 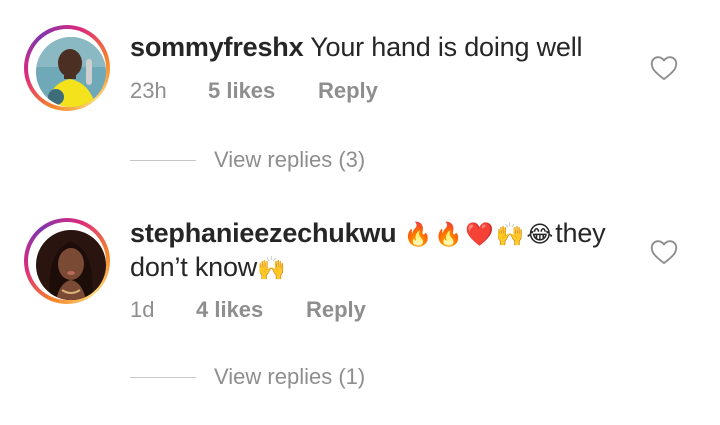 What do you see at coordinates (217, 47) in the screenshot?
I see `comment-username: sommyfreshx` at bounding box center [217, 47].